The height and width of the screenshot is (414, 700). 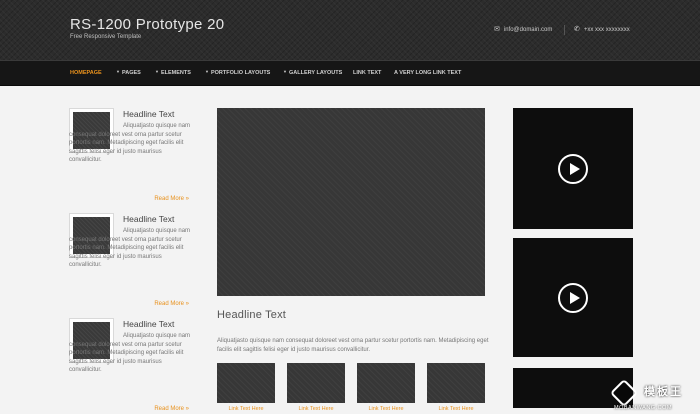 I want to click on contact-divider, so click(x=564, y=30).